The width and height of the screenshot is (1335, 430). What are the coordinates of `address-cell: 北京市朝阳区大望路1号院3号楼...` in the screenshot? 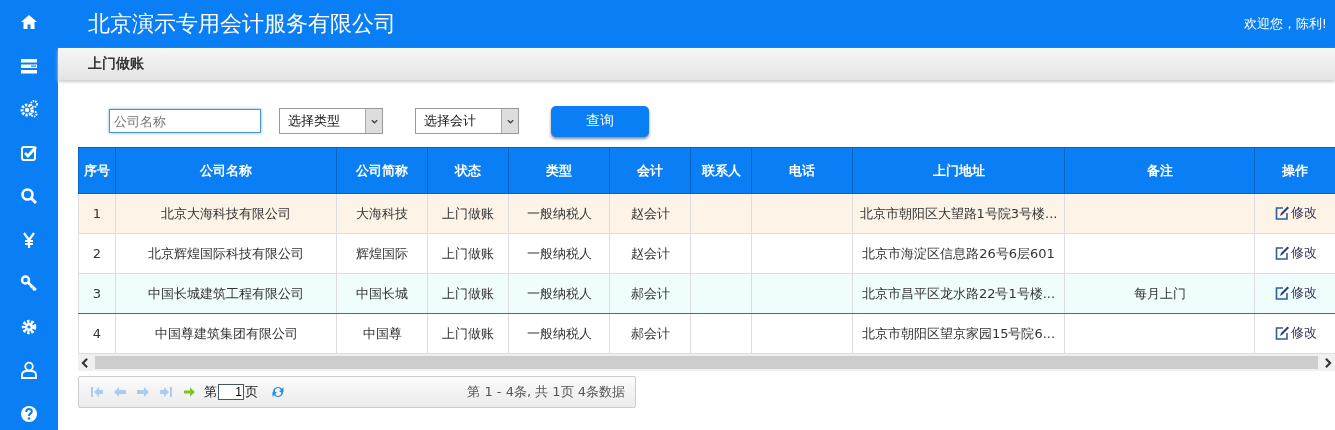 It's located at (958, 213).